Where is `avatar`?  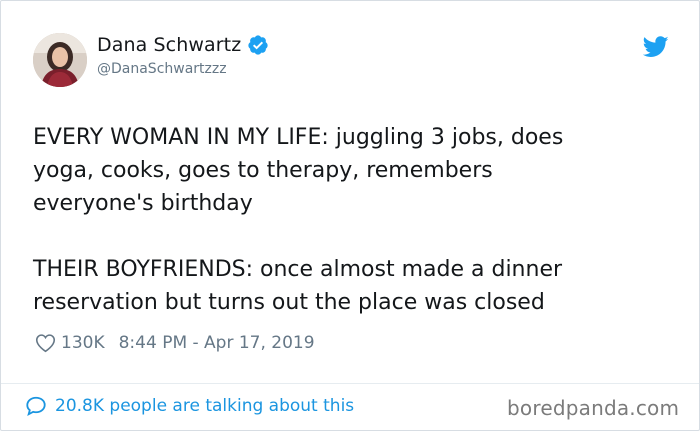
avatar is located at coordinates (60, 60).